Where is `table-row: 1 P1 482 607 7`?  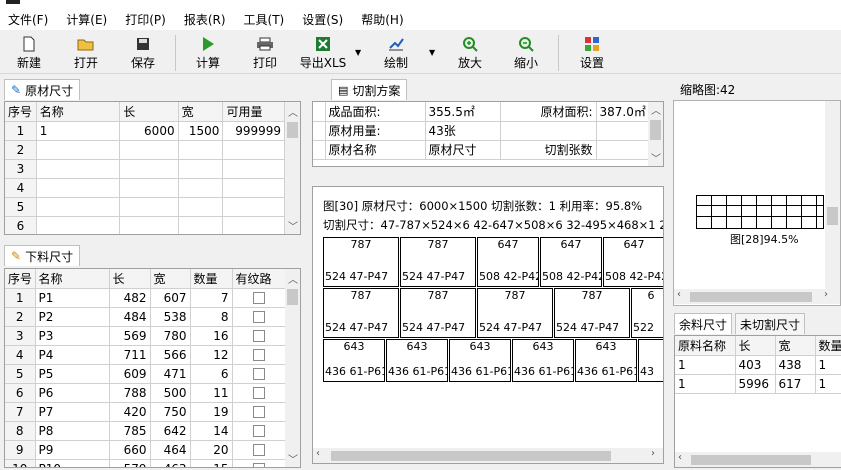
table-row: 1 P1 482 607 7 is located at coordinates (145, 298).